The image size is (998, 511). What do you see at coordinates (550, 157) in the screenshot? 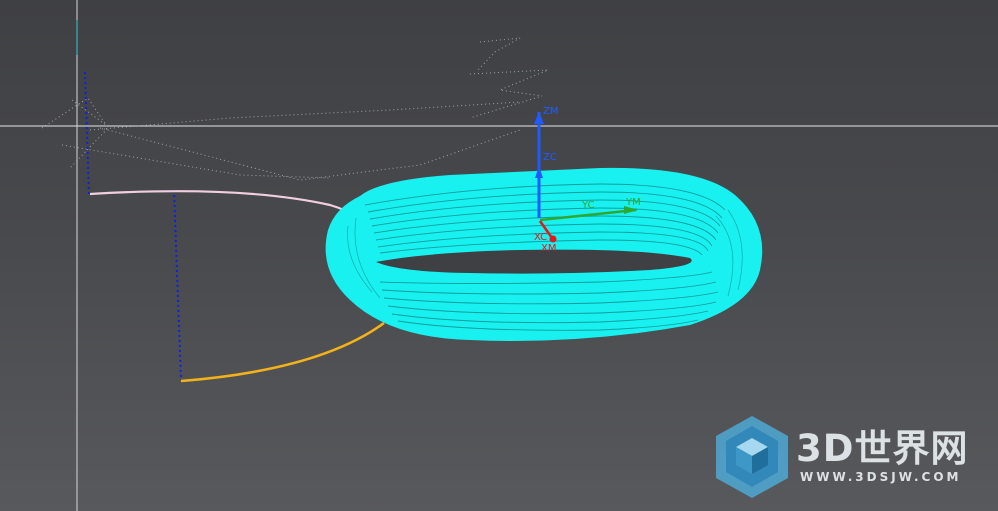
I see `zc-label: ZC` at bounding box center [550, 157].